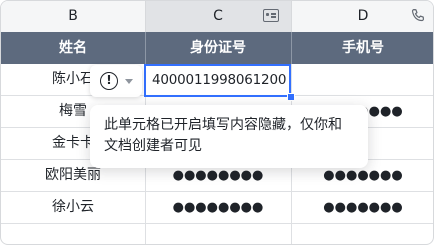 This screenshot has height=245, width=434. I want to click on table-row: 徐小云 ●●●●●●●● ●●●●●●●, so click(217, 208).